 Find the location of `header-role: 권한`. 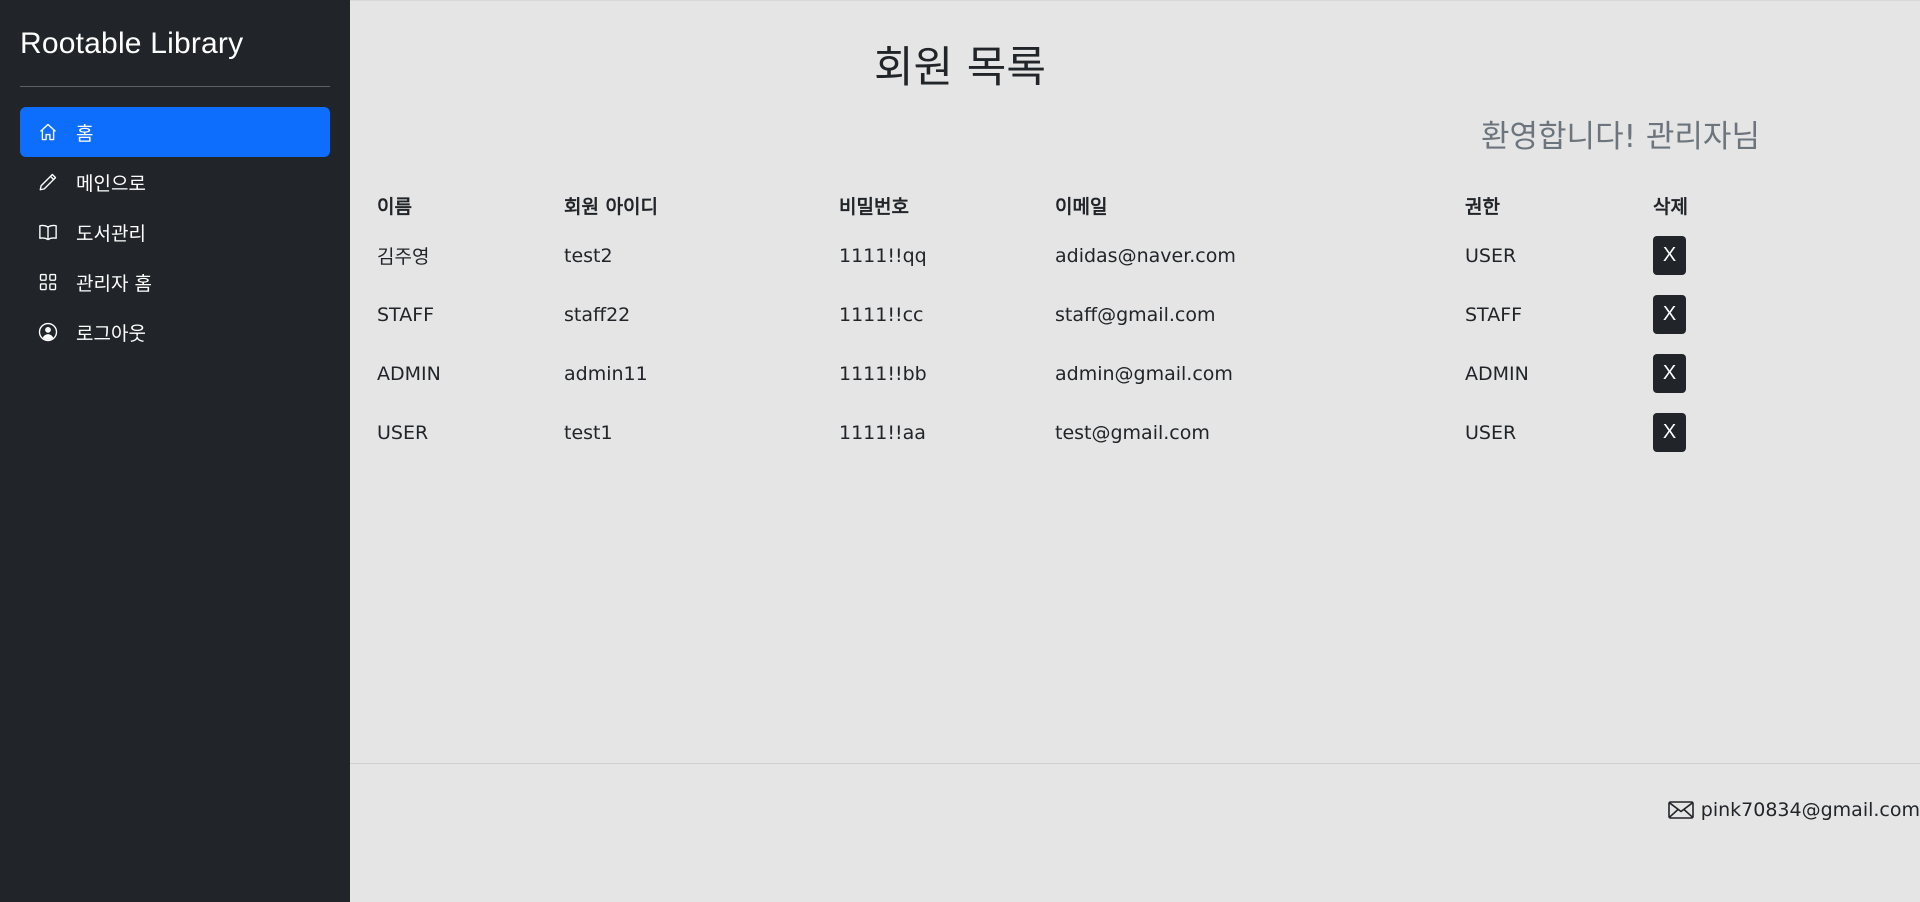

header-role: 권한 is located at coordinates (1482, 206).